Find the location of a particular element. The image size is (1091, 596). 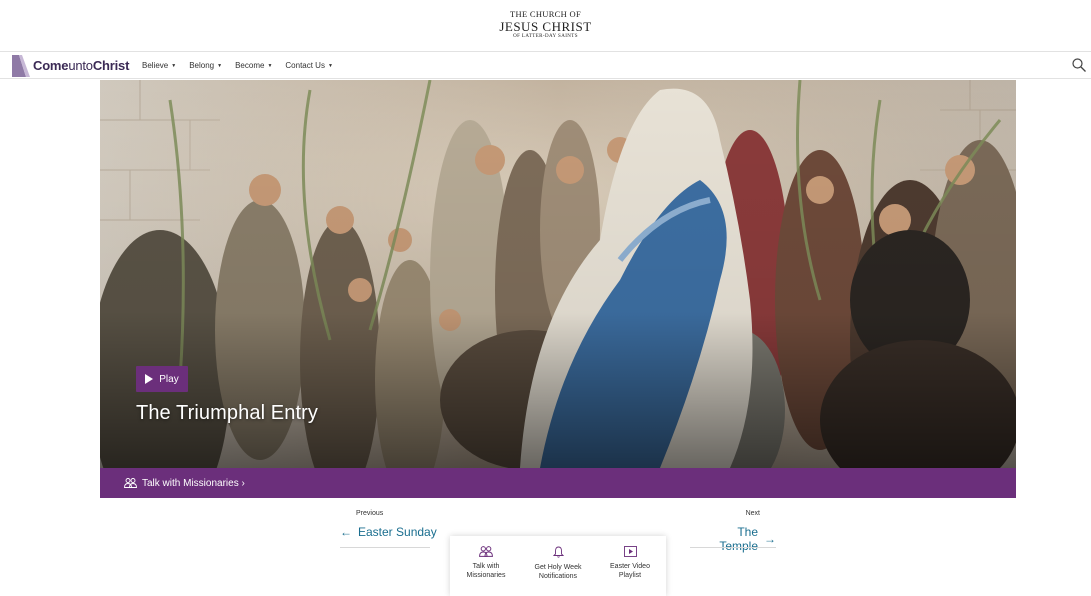

previous-nav: Previous ← Easter Sunday is located at coordinates (388, 524).